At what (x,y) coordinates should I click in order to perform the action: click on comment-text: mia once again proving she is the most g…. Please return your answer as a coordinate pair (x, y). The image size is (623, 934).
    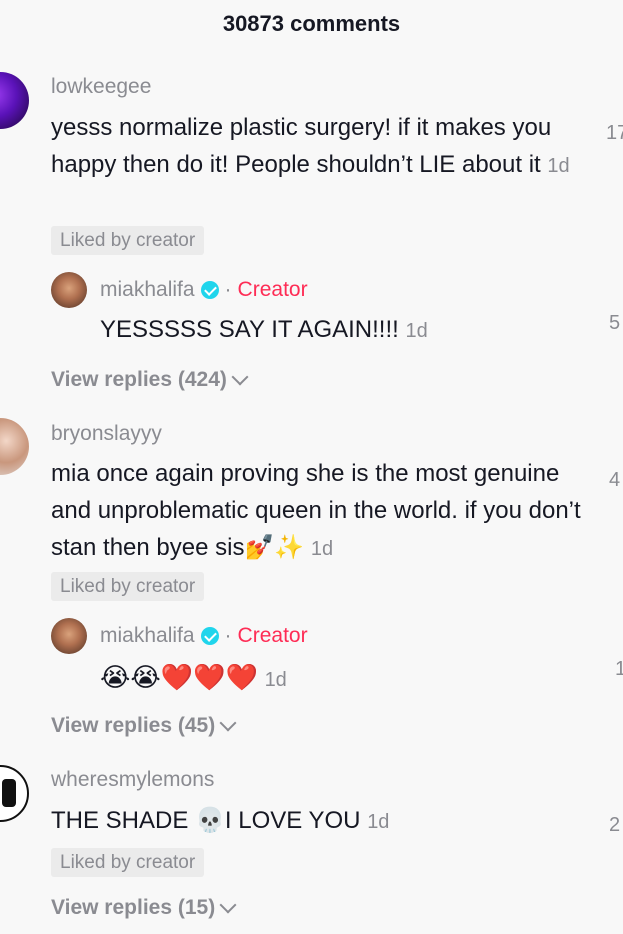
    Looking at the image, I should click on (316, 511).